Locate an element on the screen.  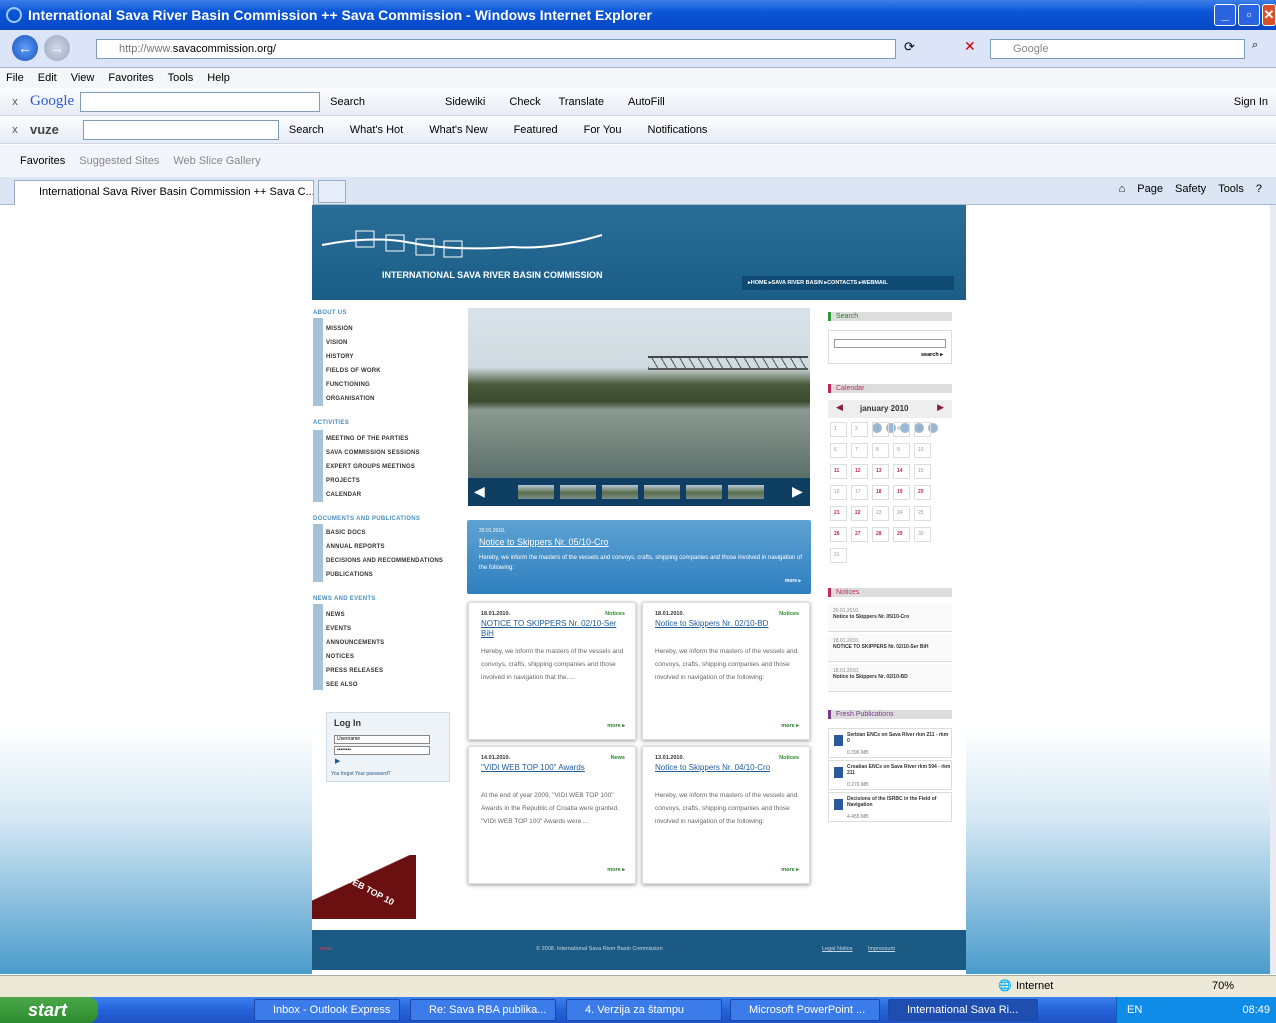
password-field: •••••••• is located at coordinates (382, 750).